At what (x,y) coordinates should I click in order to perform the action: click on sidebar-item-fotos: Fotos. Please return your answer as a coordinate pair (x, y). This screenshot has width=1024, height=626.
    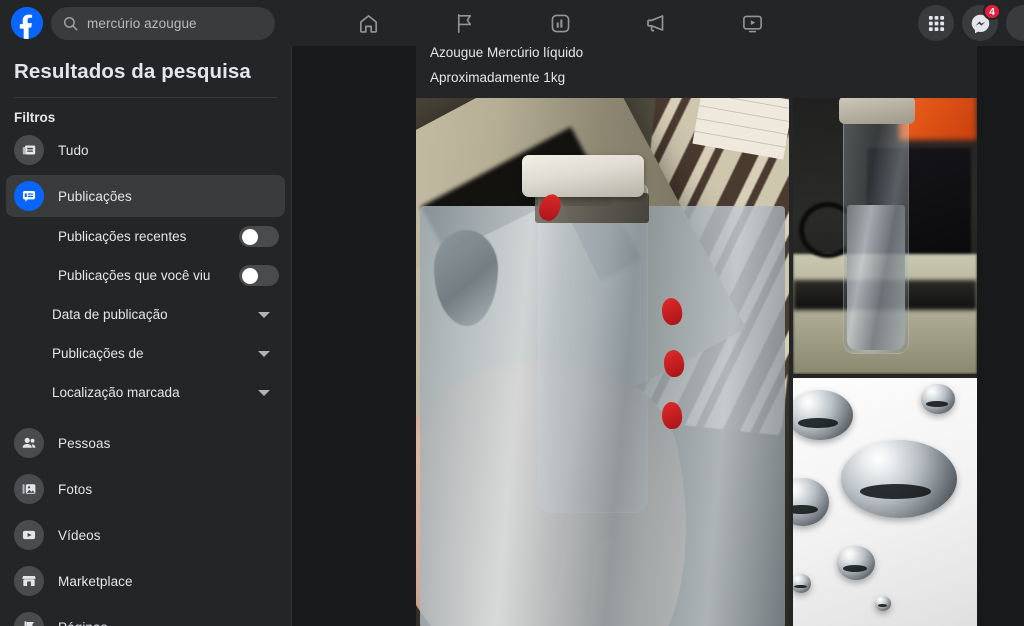
    Looking at the image, I should click on (145, 489).